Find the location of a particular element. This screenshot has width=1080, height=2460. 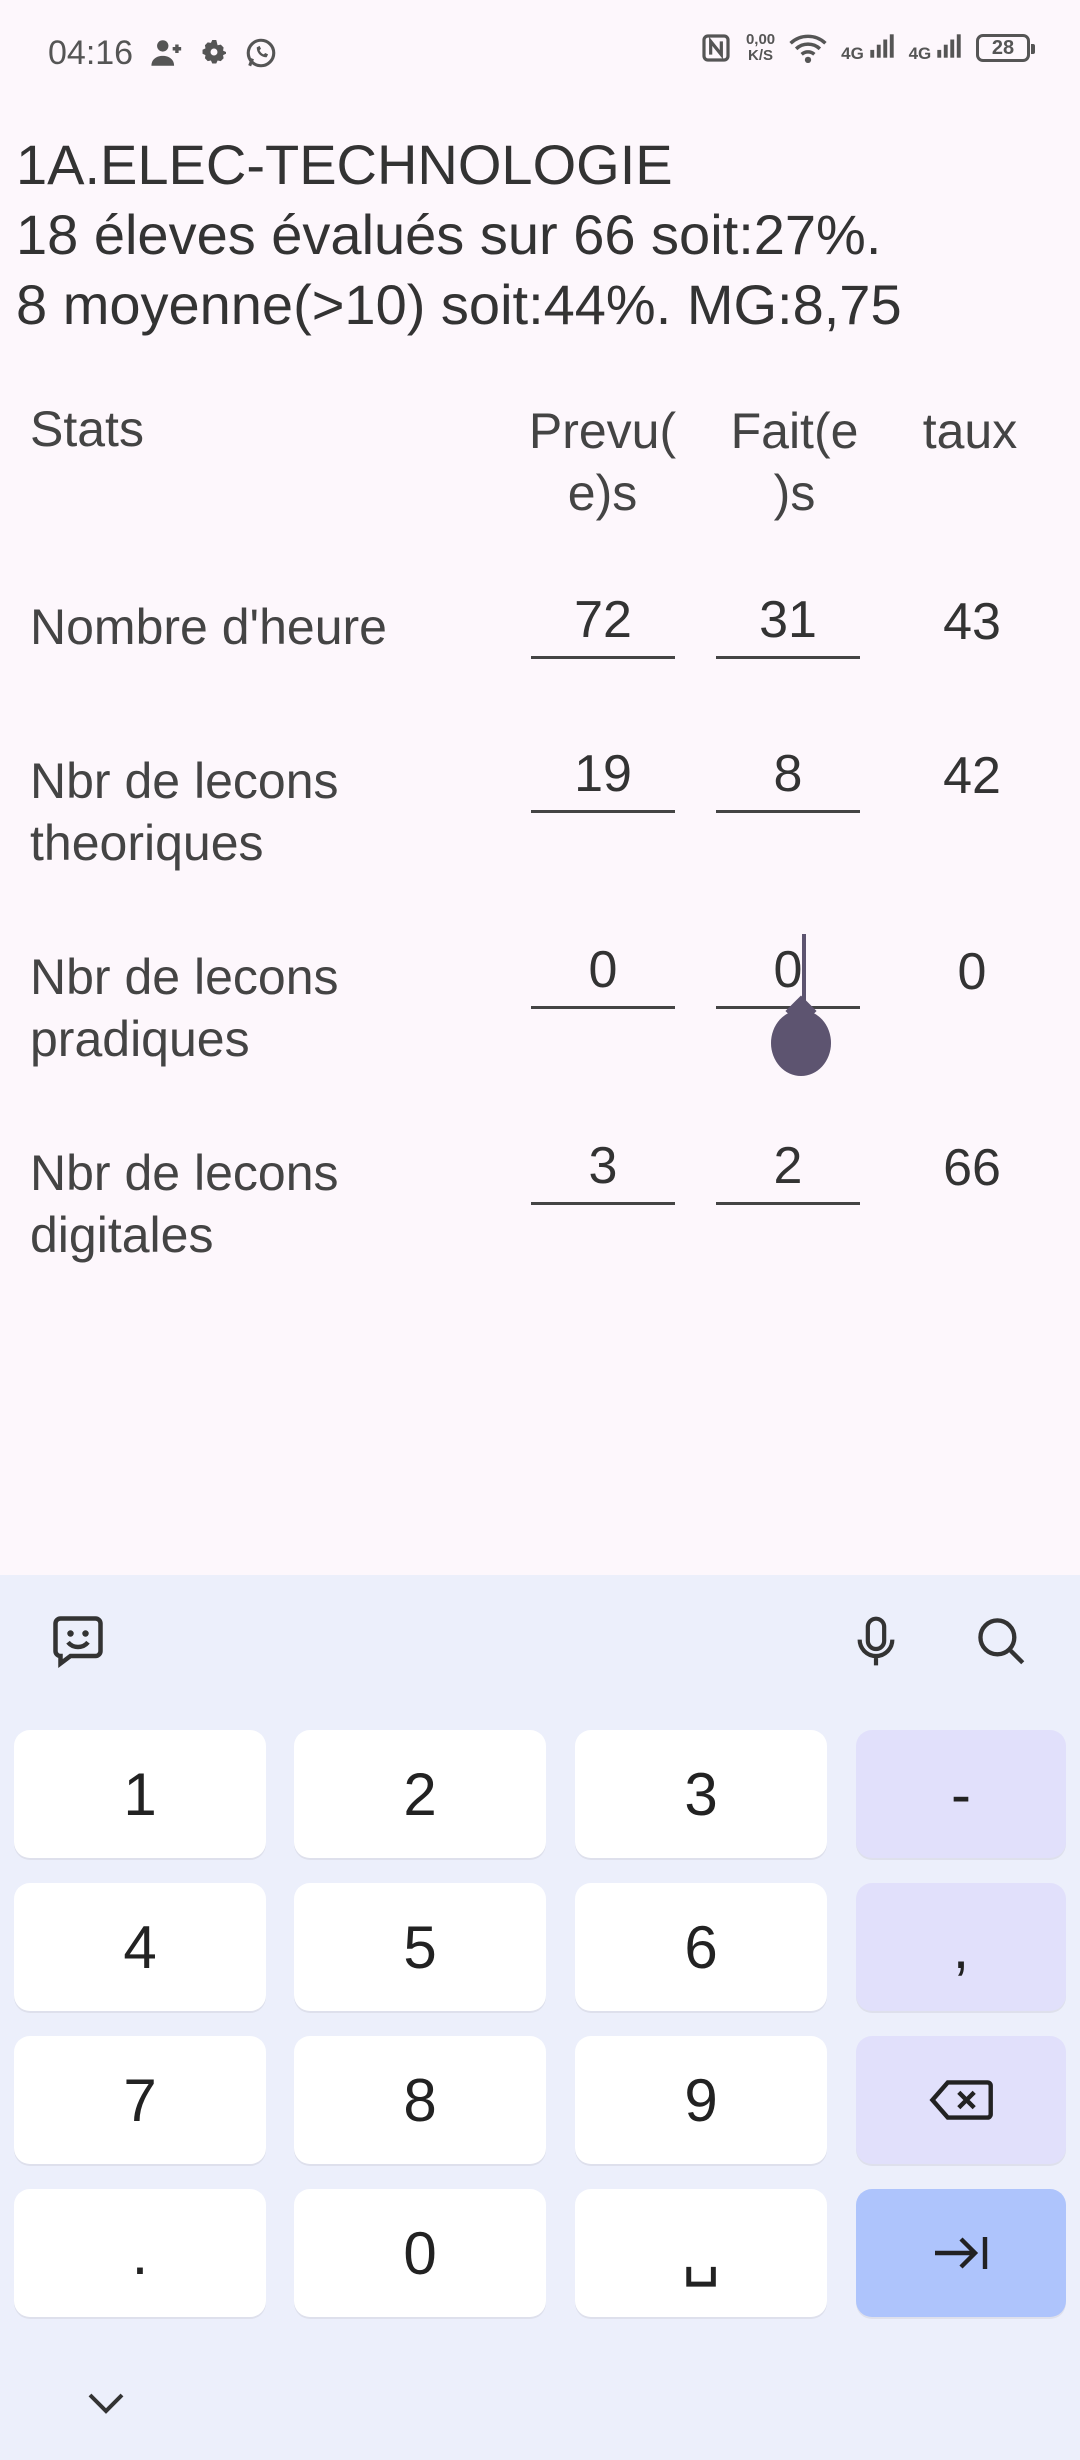

taux-digital: 66 is located at coordinates (972, 1168).